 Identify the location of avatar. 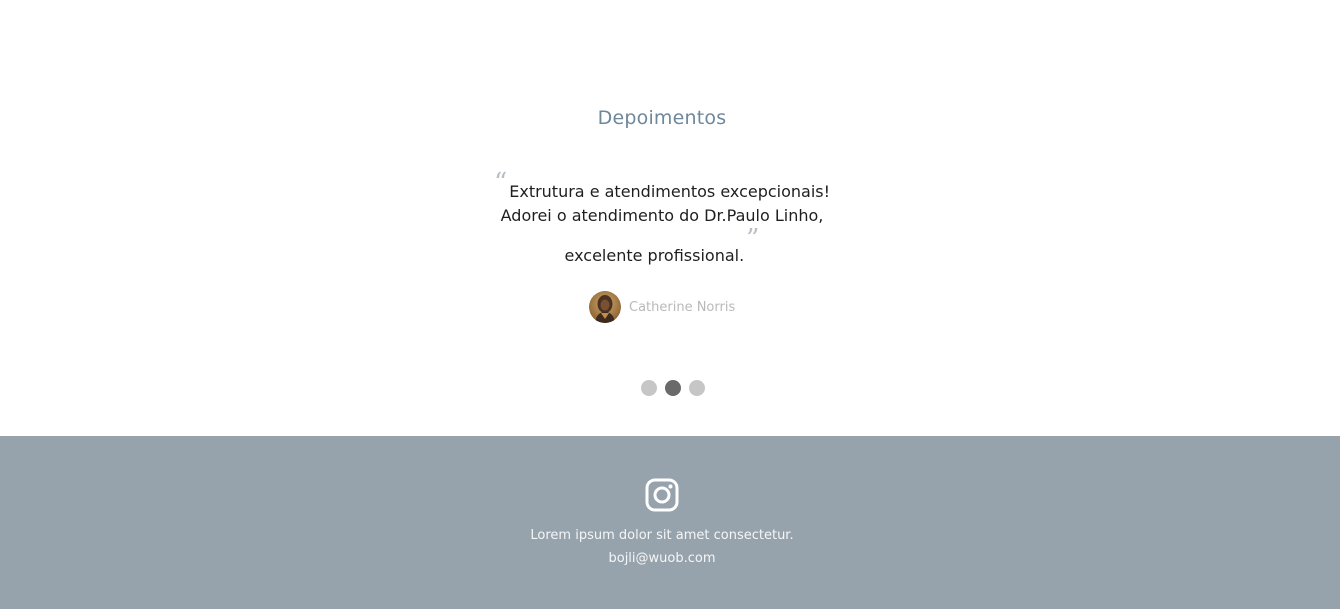
(605, 307).